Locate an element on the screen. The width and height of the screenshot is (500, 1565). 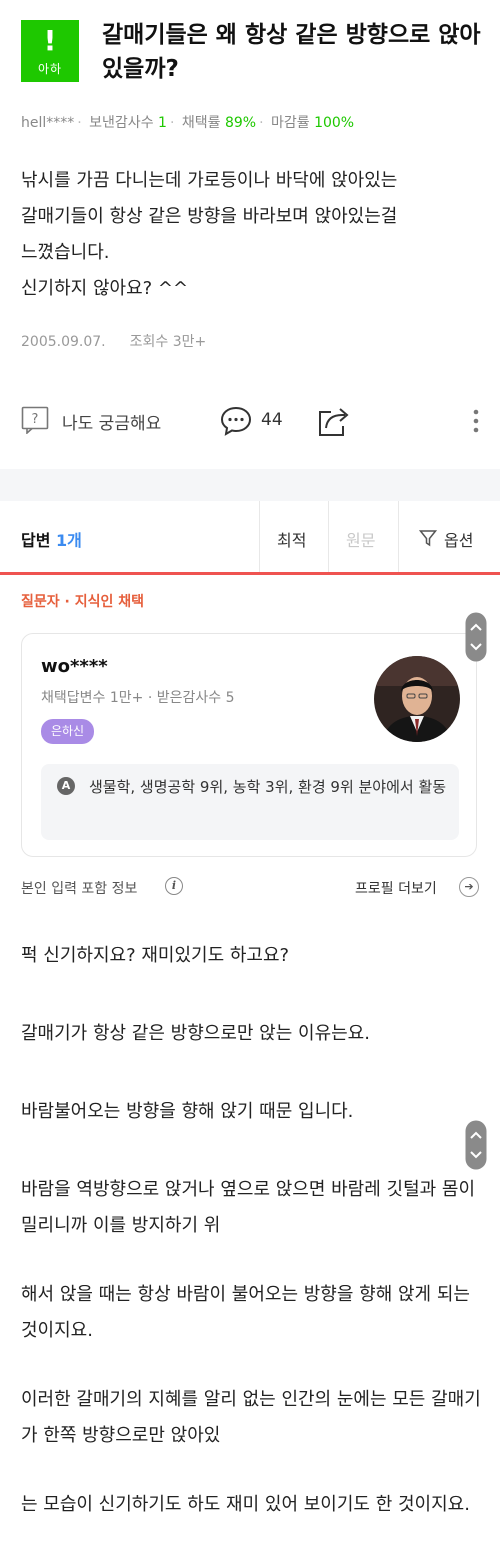
selected-answer-label: 질문자 · 지식인 채택 is located at coordinates (82, 602).